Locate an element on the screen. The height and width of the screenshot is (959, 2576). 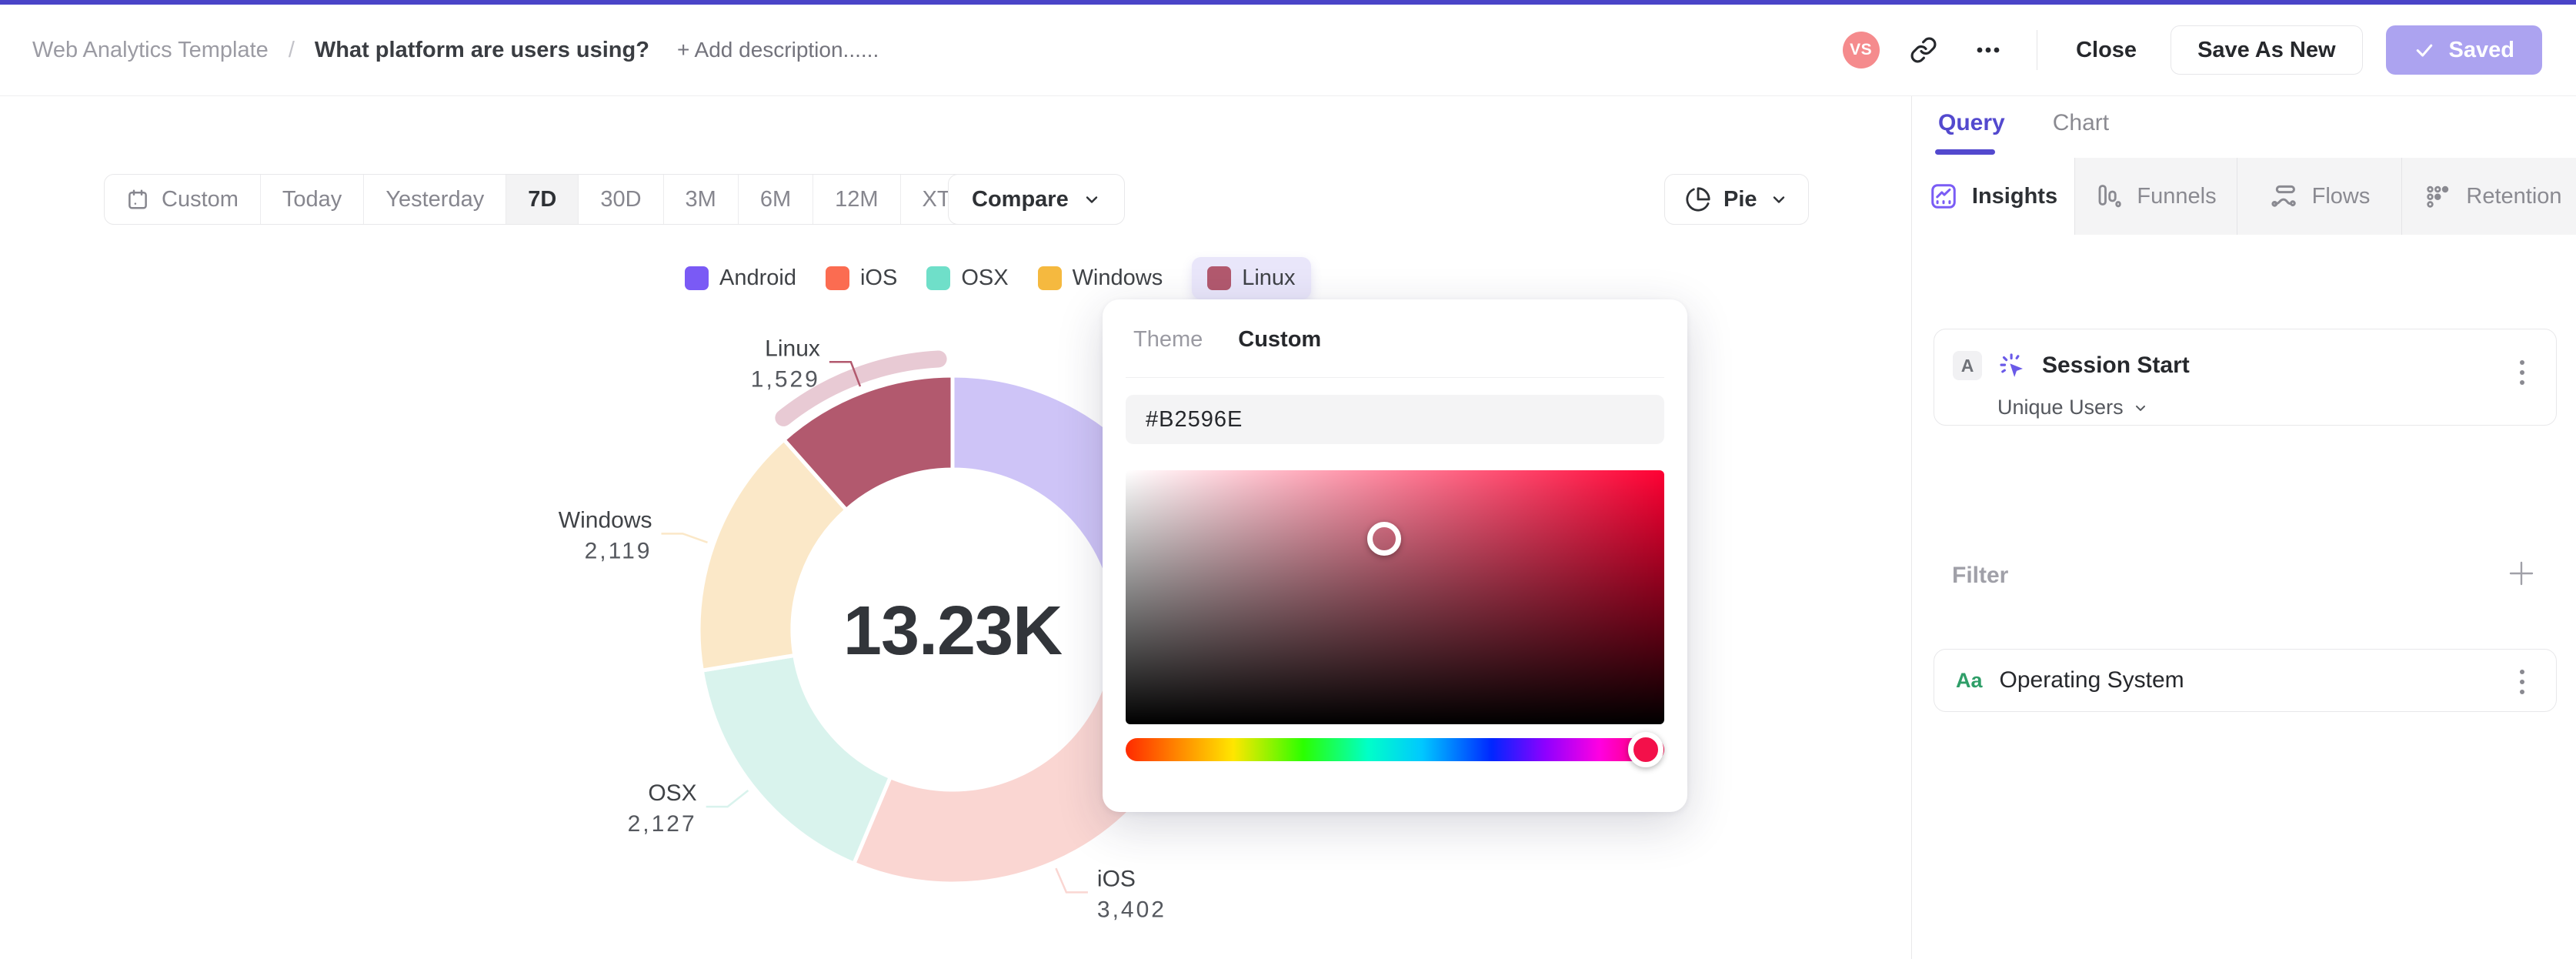
flows-icon is located at coordinates (2284, 196).